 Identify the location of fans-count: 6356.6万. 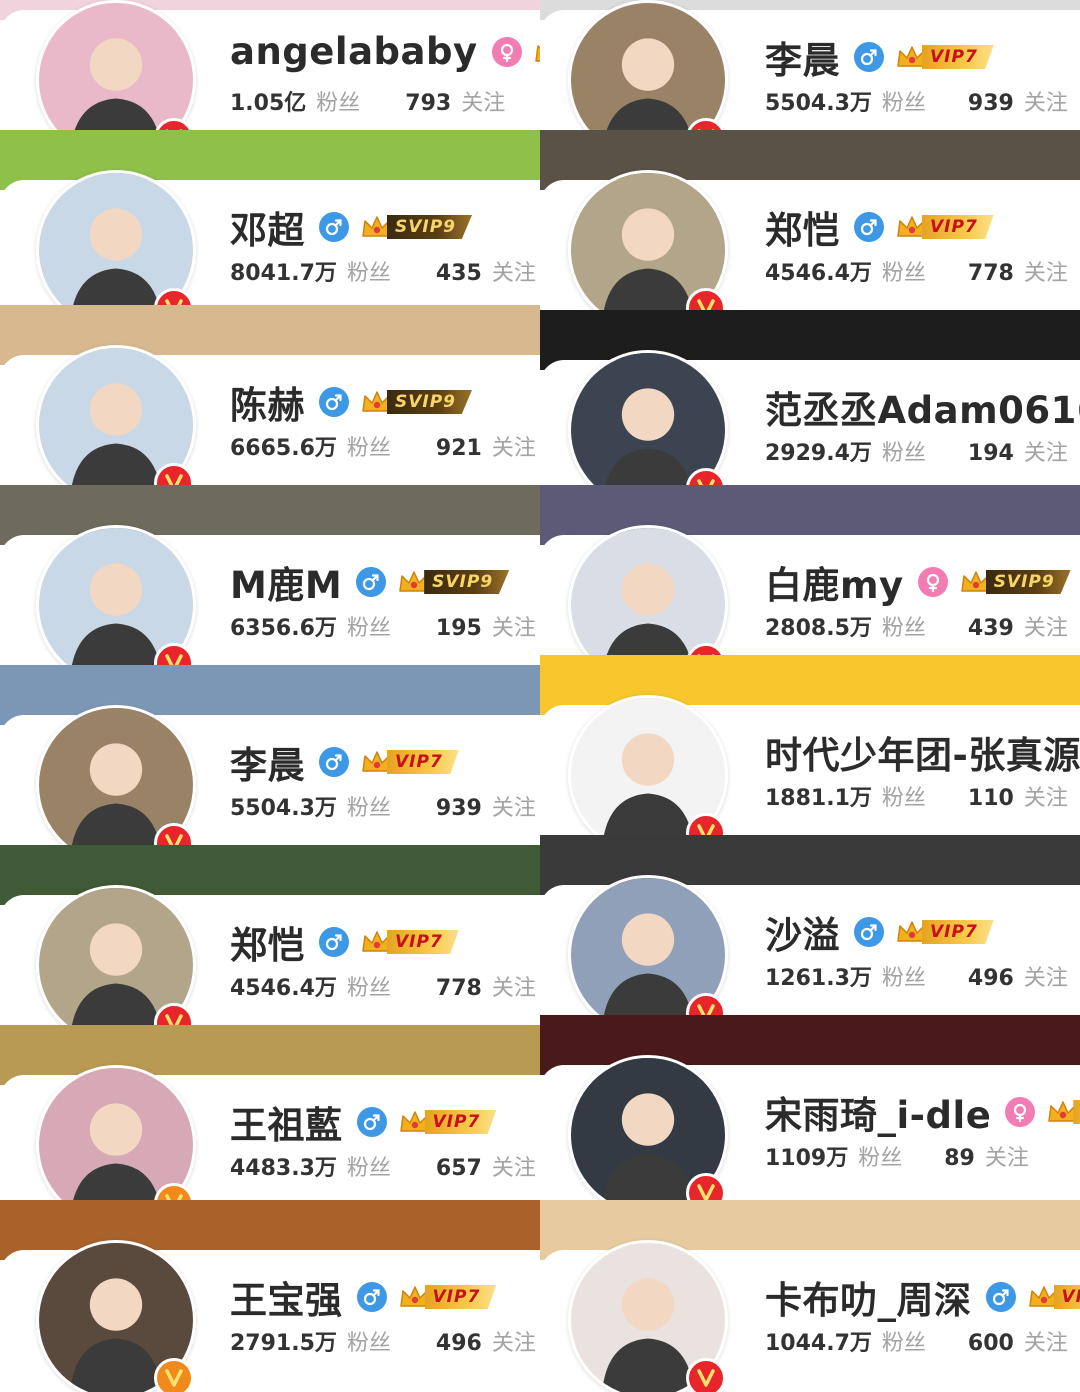
(283, 626).